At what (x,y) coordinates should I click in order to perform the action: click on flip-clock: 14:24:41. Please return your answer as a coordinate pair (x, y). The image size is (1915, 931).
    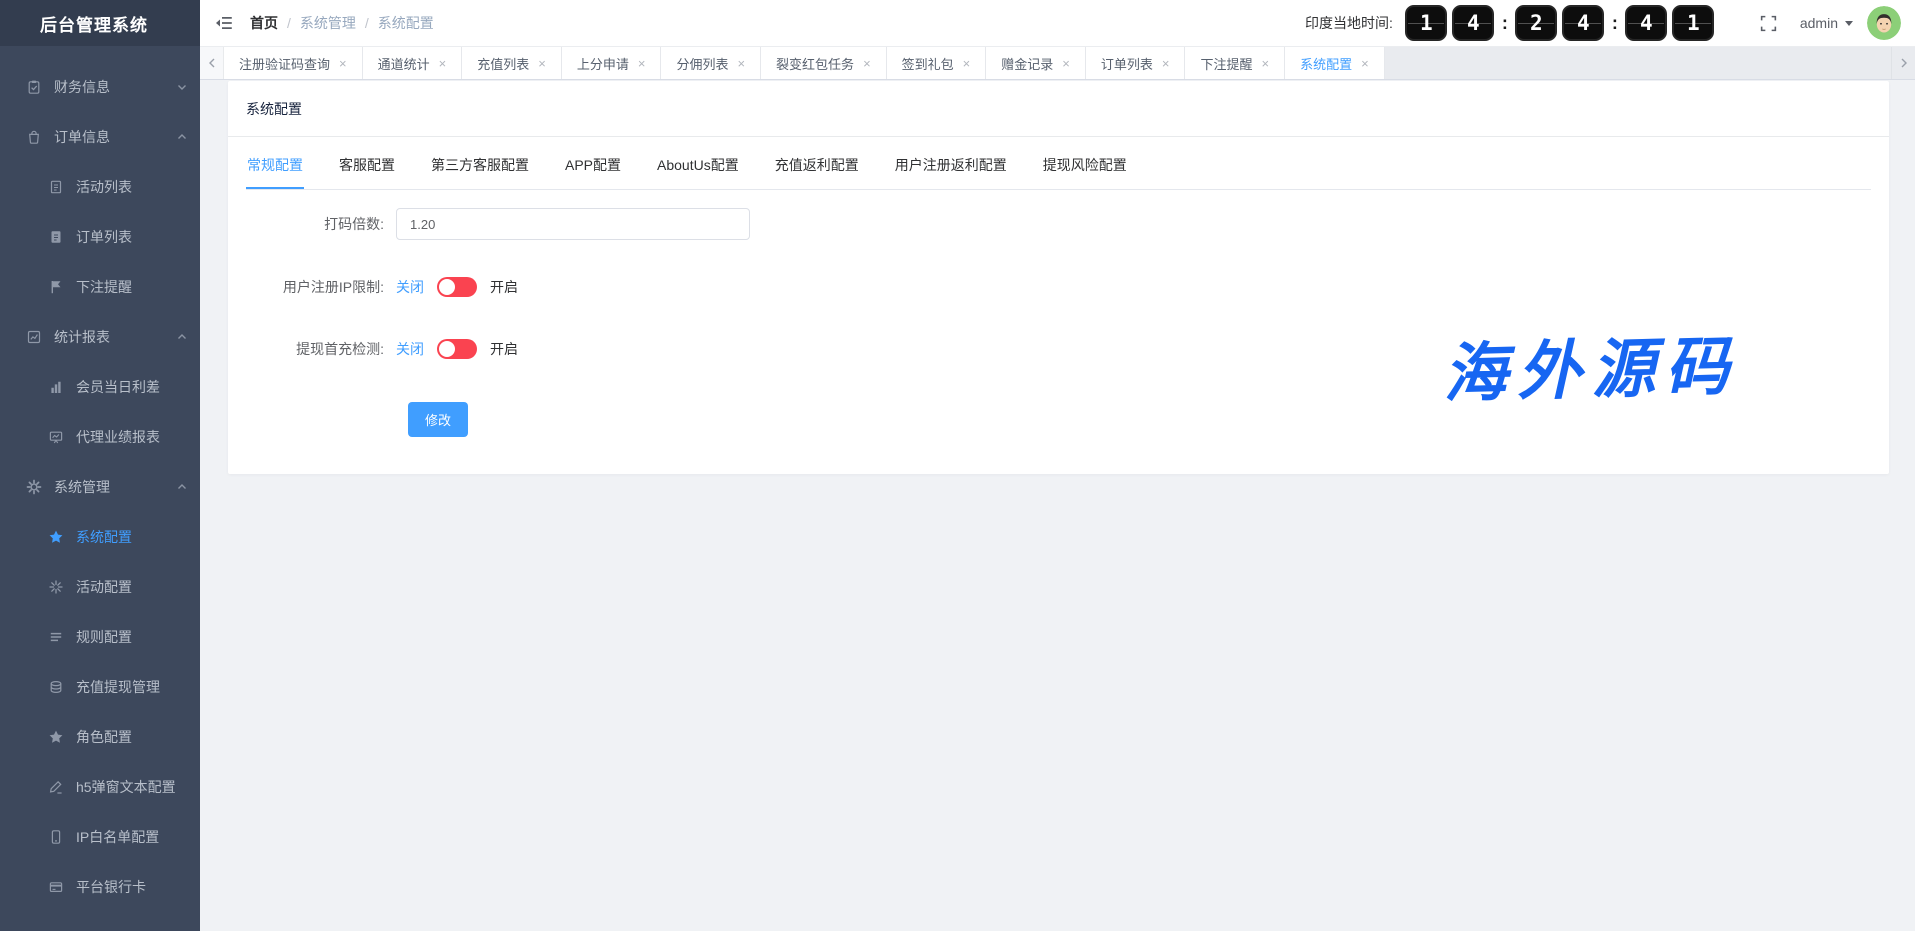
    Looking at the image, I should click on (1560, 23).